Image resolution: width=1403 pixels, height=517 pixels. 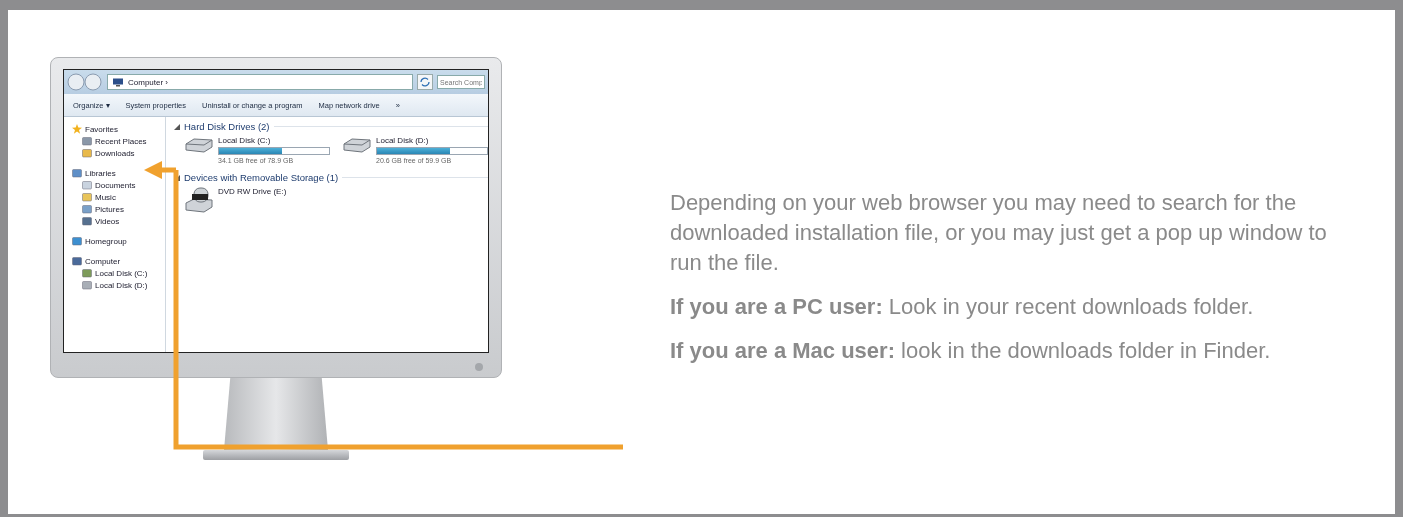 What do you see at coordinates (274, 140) in the screenshot?
I see `drive-name: Local Disk (C:)` at bounding box center [274, 140].